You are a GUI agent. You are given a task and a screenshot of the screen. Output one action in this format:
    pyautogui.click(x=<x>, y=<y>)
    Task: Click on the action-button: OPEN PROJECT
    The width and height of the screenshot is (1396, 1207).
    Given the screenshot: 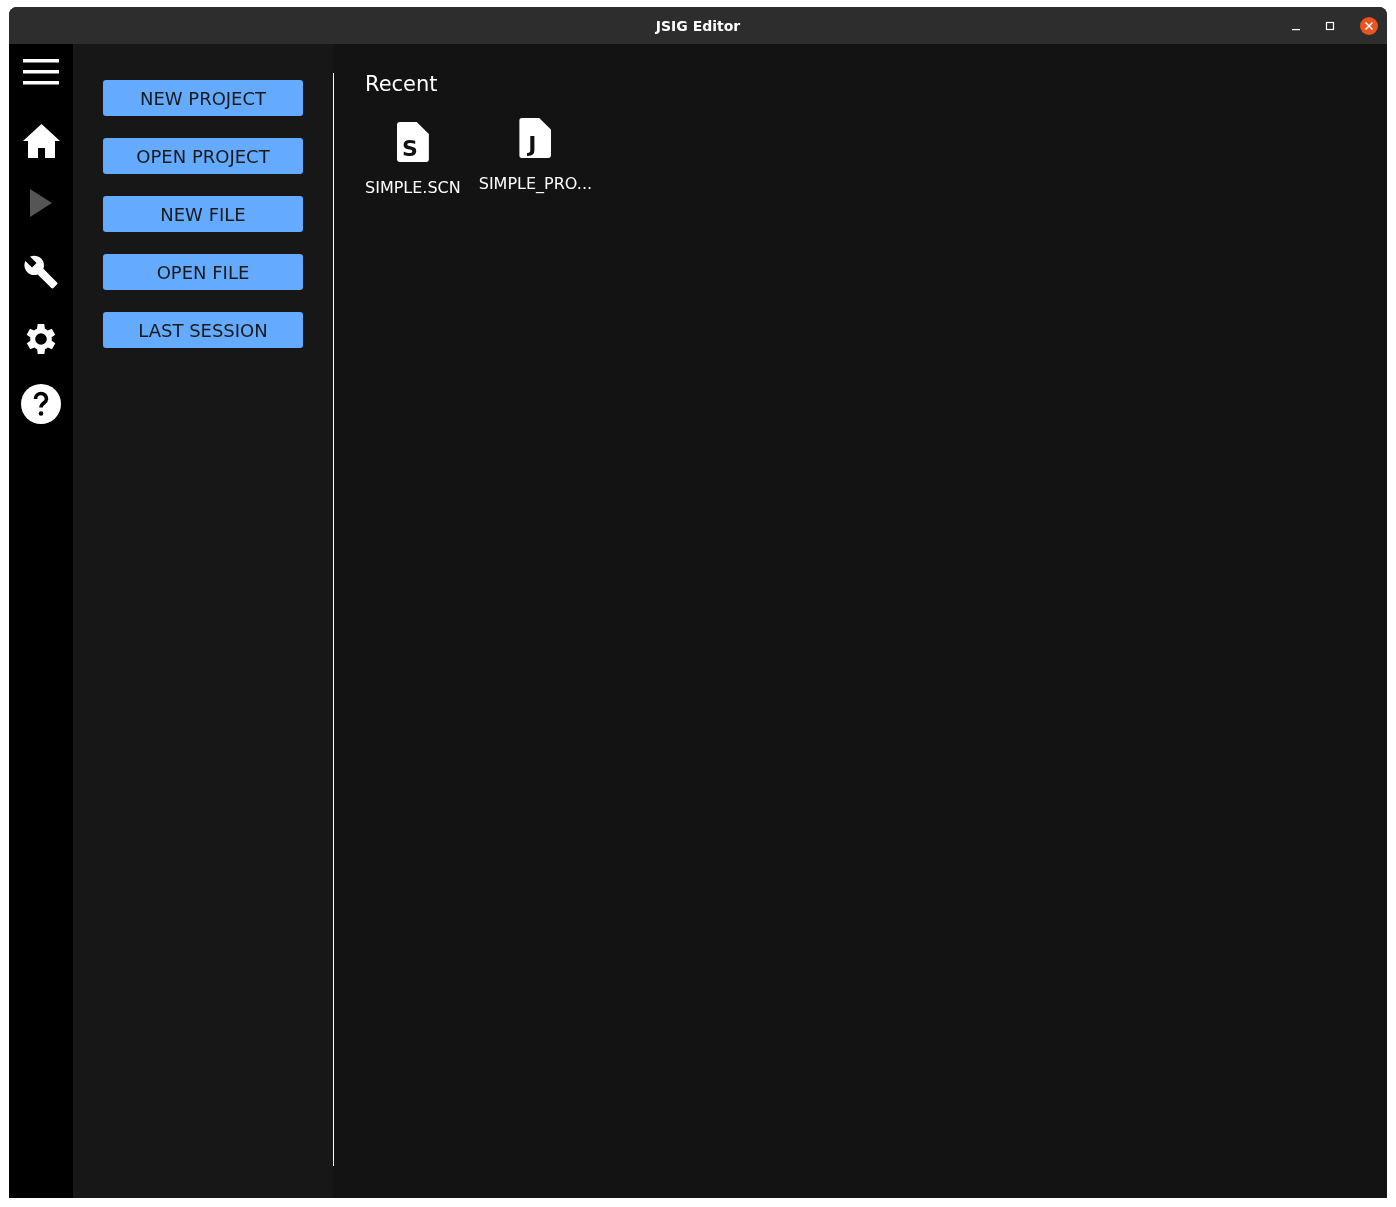 What is the action you would take?
    pyautogui.click(x=203, y=156)
    